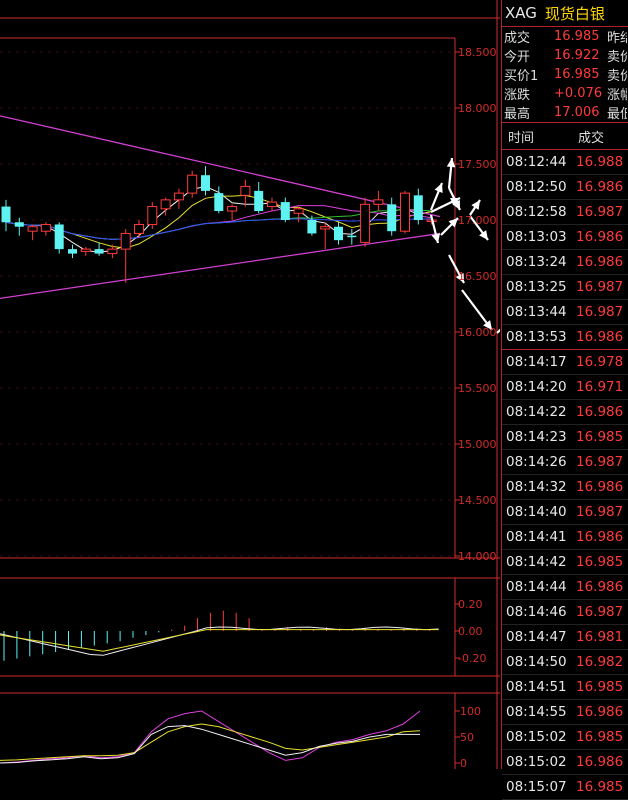 The image size is (628, 800). I want to click on tick-row: 08:12:58 16.987, so click(565, 212).